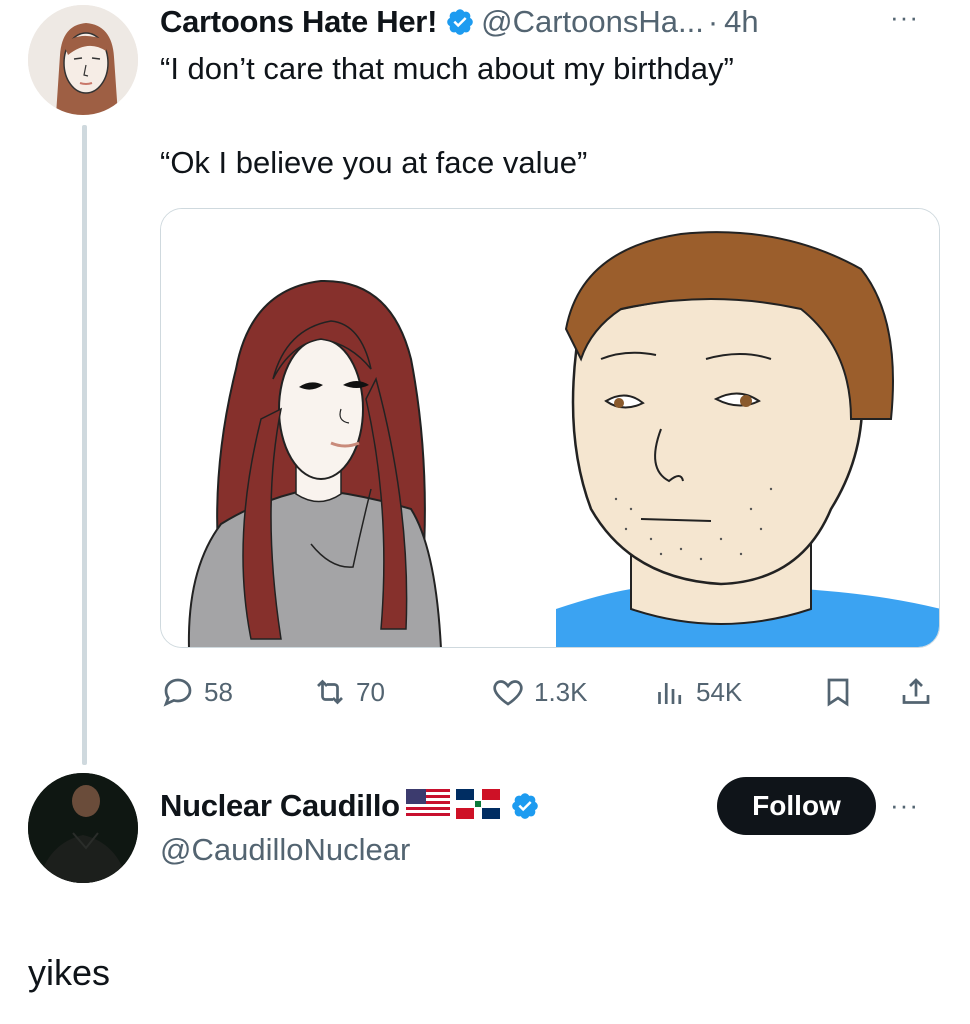 The image size is (970, 1024). I want to click on like-button: 1.3K, so click(539, 692).